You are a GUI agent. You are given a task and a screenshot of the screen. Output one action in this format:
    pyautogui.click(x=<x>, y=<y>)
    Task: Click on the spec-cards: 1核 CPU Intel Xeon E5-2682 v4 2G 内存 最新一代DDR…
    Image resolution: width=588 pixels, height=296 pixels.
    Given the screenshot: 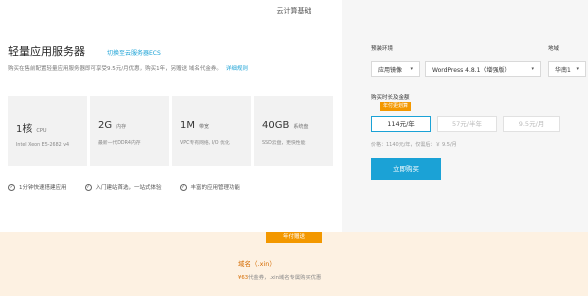 What is the action you would take?
    pyautogui.click(x=170, y=131)
    